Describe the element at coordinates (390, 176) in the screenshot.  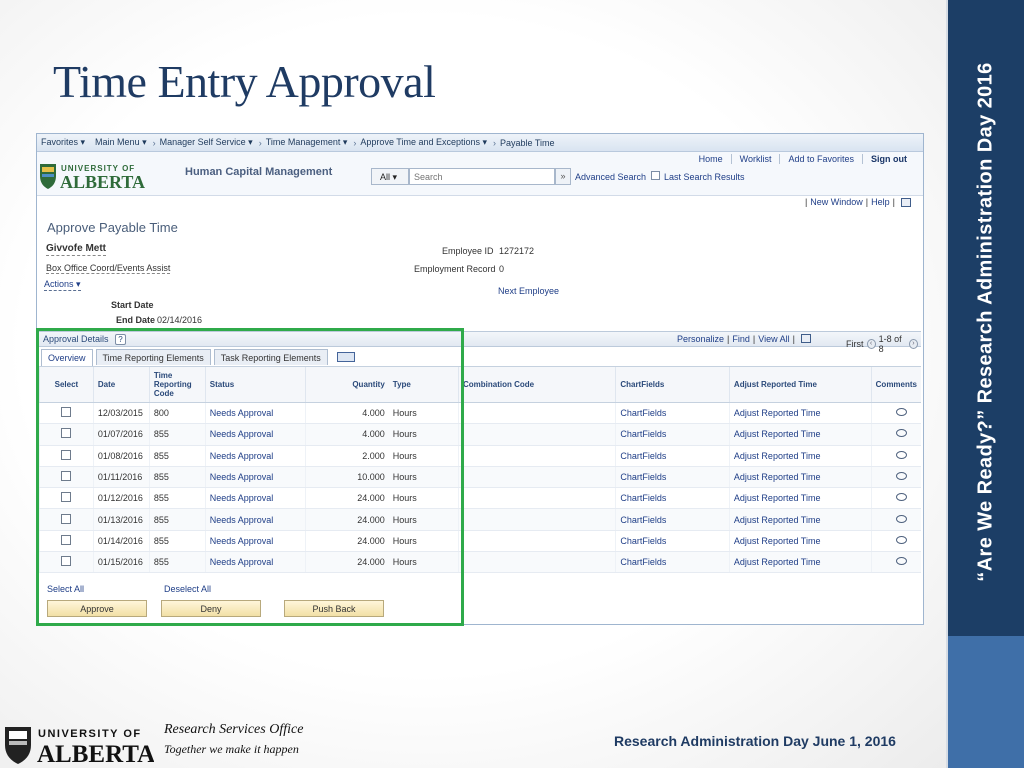
I see `search-scope-select: All ▾` at that location.